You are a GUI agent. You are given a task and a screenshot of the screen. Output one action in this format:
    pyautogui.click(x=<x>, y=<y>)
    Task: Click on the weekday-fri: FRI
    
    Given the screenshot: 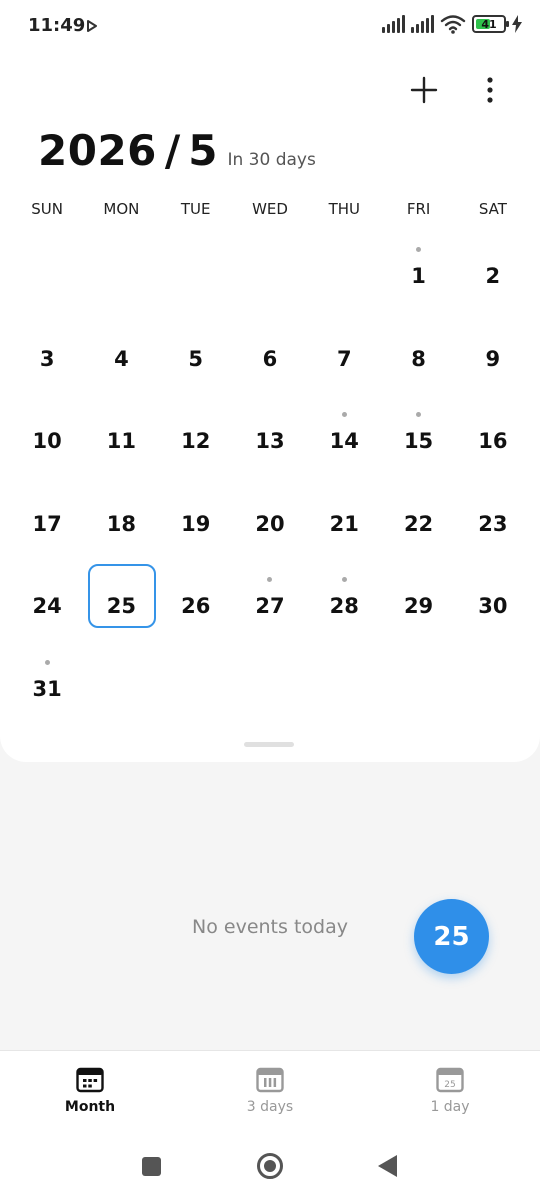 What is the action you would take?
    pyautogui.click(x=418, y=209)
    